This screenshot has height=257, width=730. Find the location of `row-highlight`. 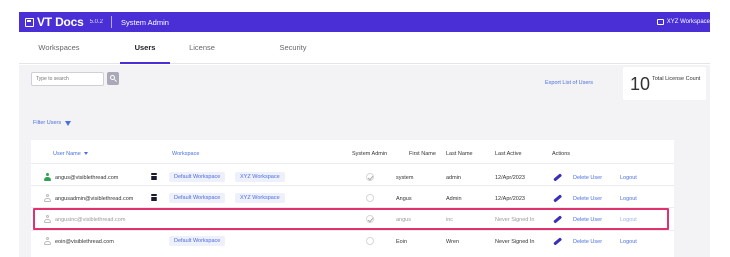

row-highlight is located at coordinates (351, 219).